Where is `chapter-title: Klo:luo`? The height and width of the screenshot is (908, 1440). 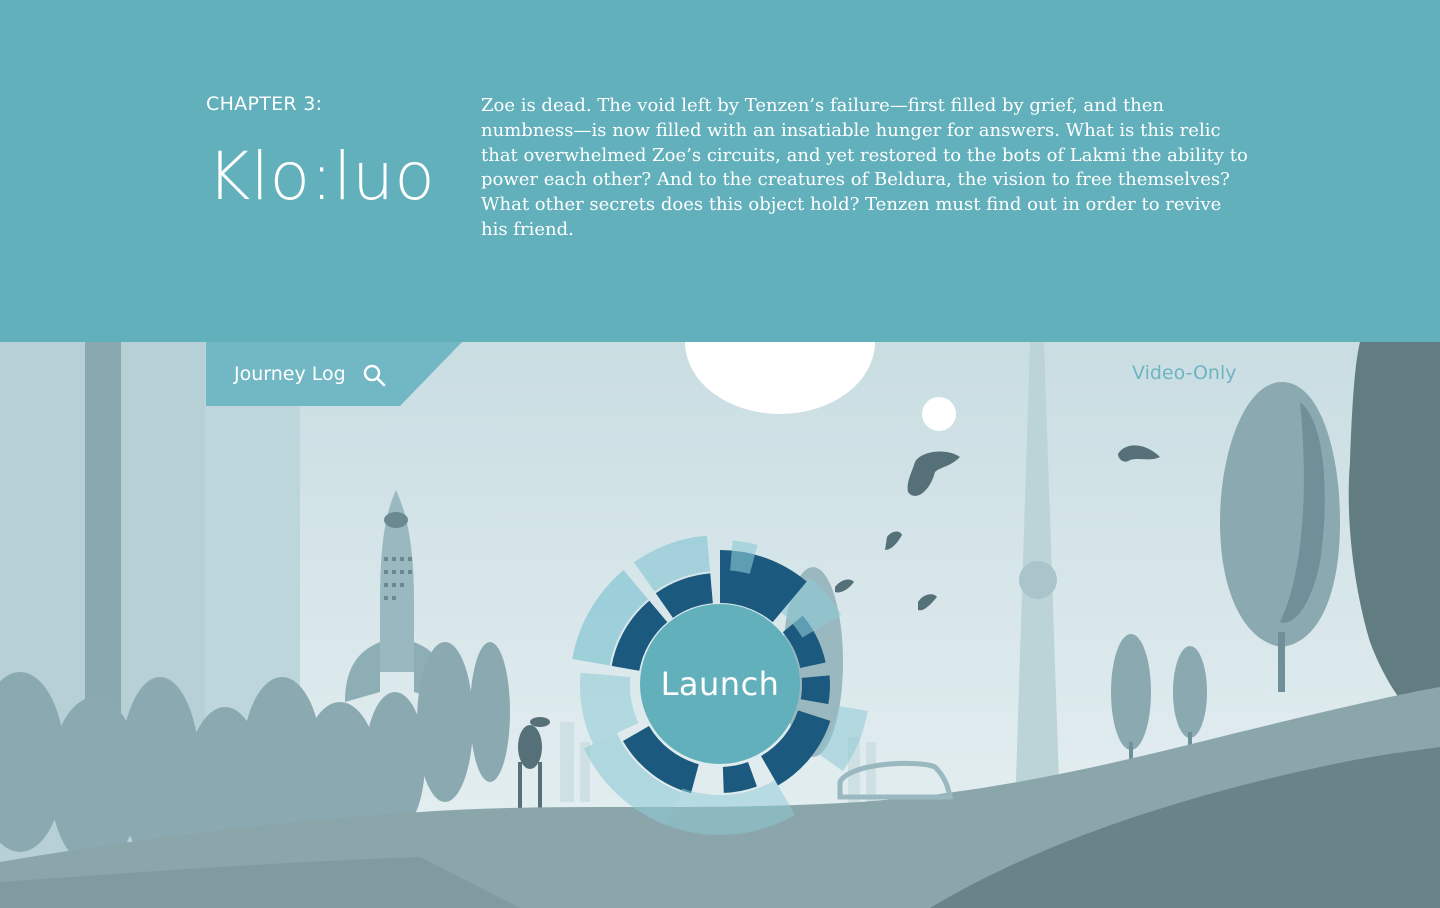
chapter-title: Klo:luo is located at coordinates (321, 176).